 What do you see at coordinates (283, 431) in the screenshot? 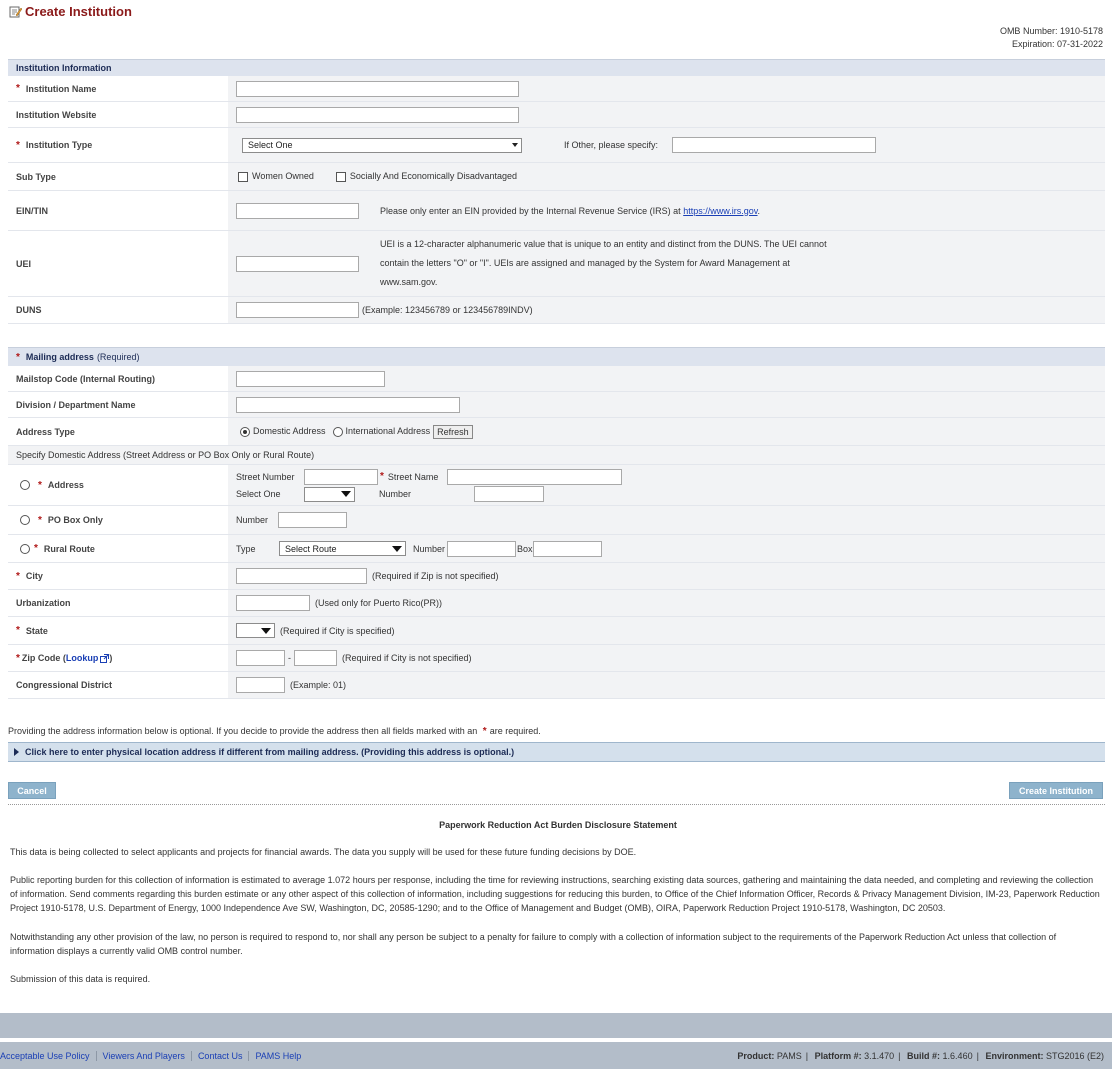
I see `domestic-option: Domestic Address` at bounding box center [283, 431].